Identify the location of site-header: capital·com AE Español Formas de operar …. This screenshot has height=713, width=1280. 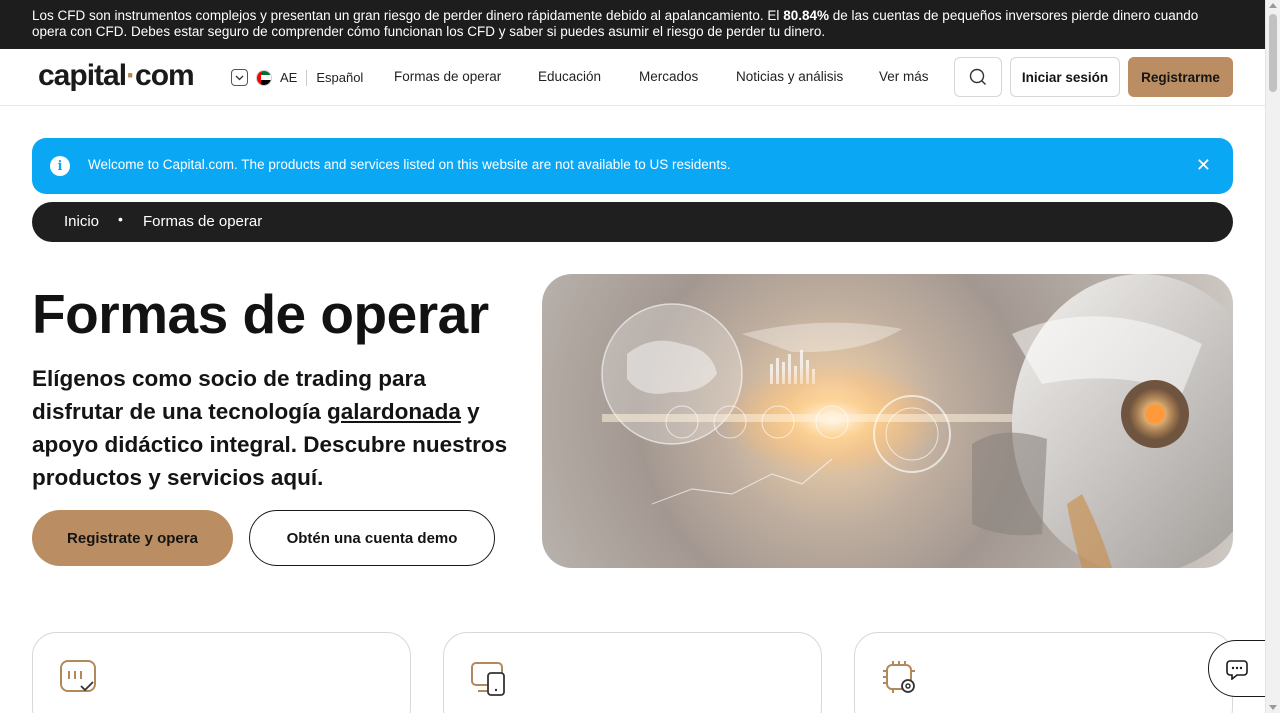
(632, 77).